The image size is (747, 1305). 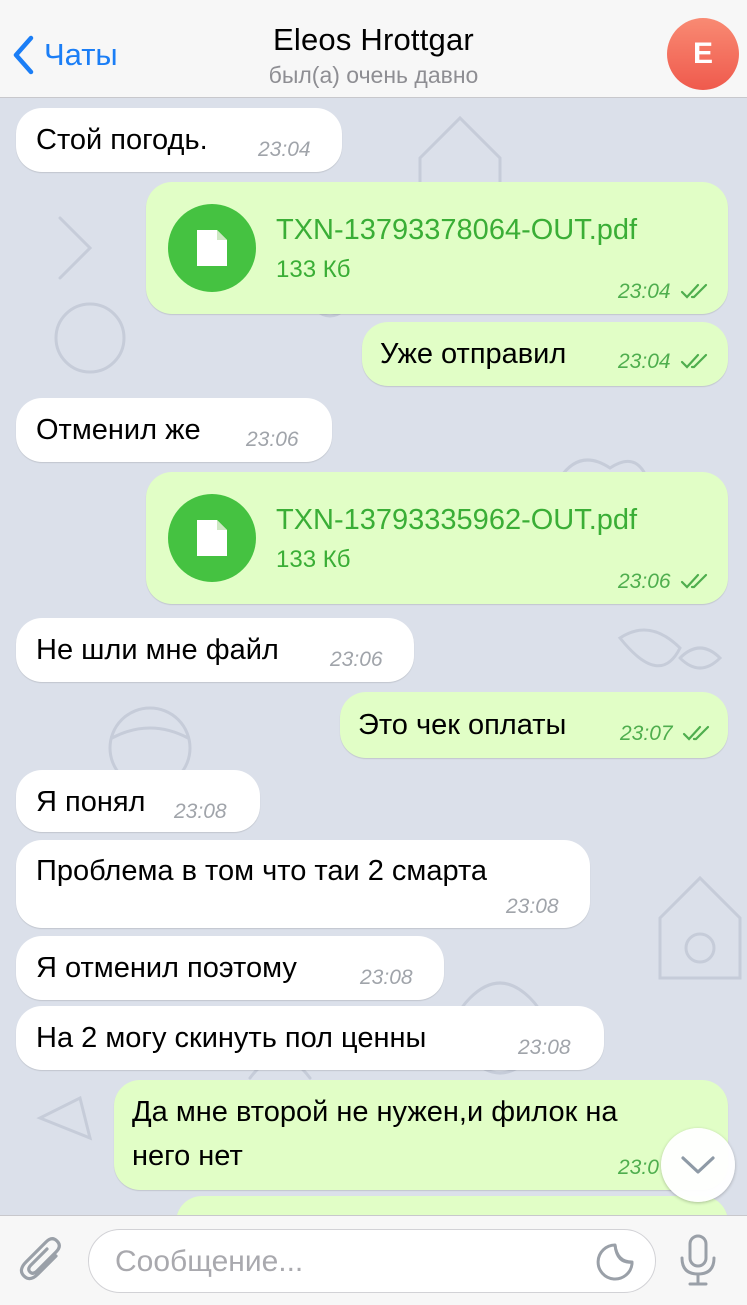 I want to click on message-text: Уже отправил, so click(x=473, y=354).